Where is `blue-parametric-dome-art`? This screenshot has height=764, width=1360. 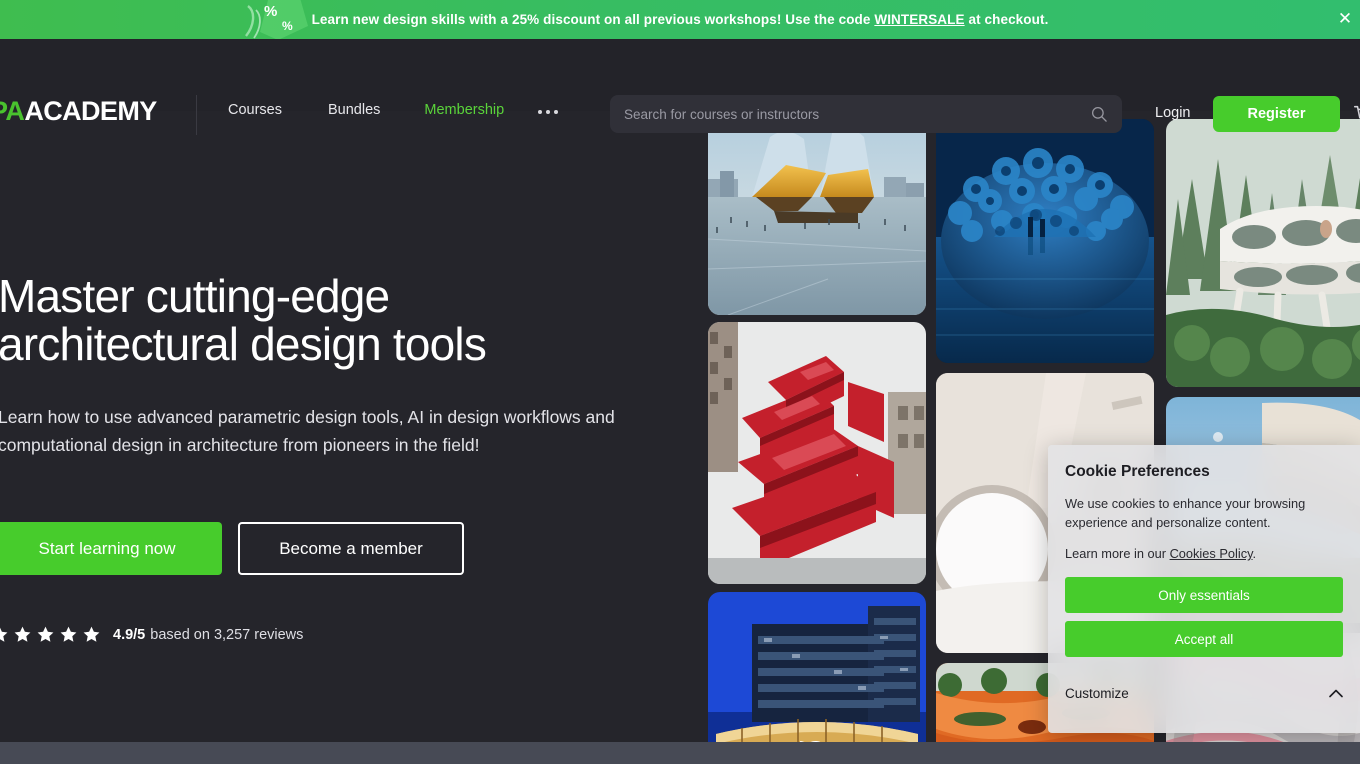
blue-parametric-dome-art is located at coordinates (1045, 241).